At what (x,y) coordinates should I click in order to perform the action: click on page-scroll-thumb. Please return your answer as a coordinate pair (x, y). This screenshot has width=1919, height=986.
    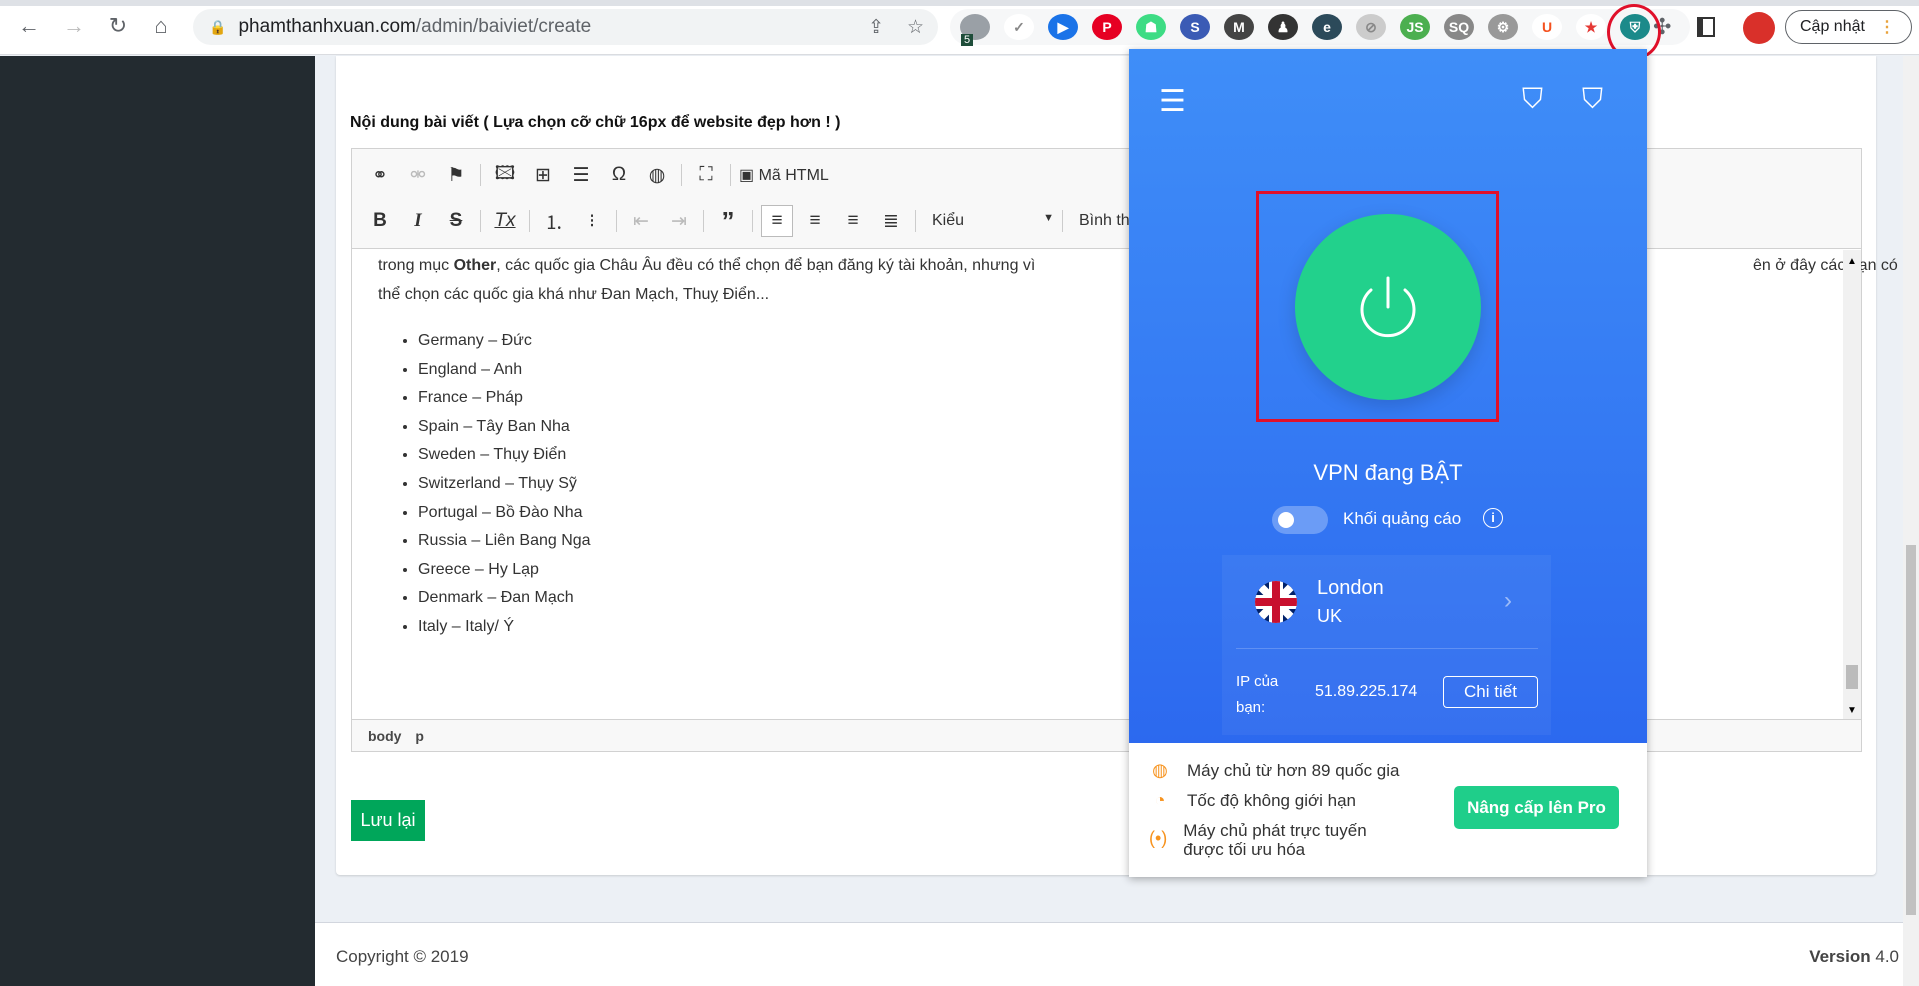
    Looking at the image, I should click on (1911, 730).